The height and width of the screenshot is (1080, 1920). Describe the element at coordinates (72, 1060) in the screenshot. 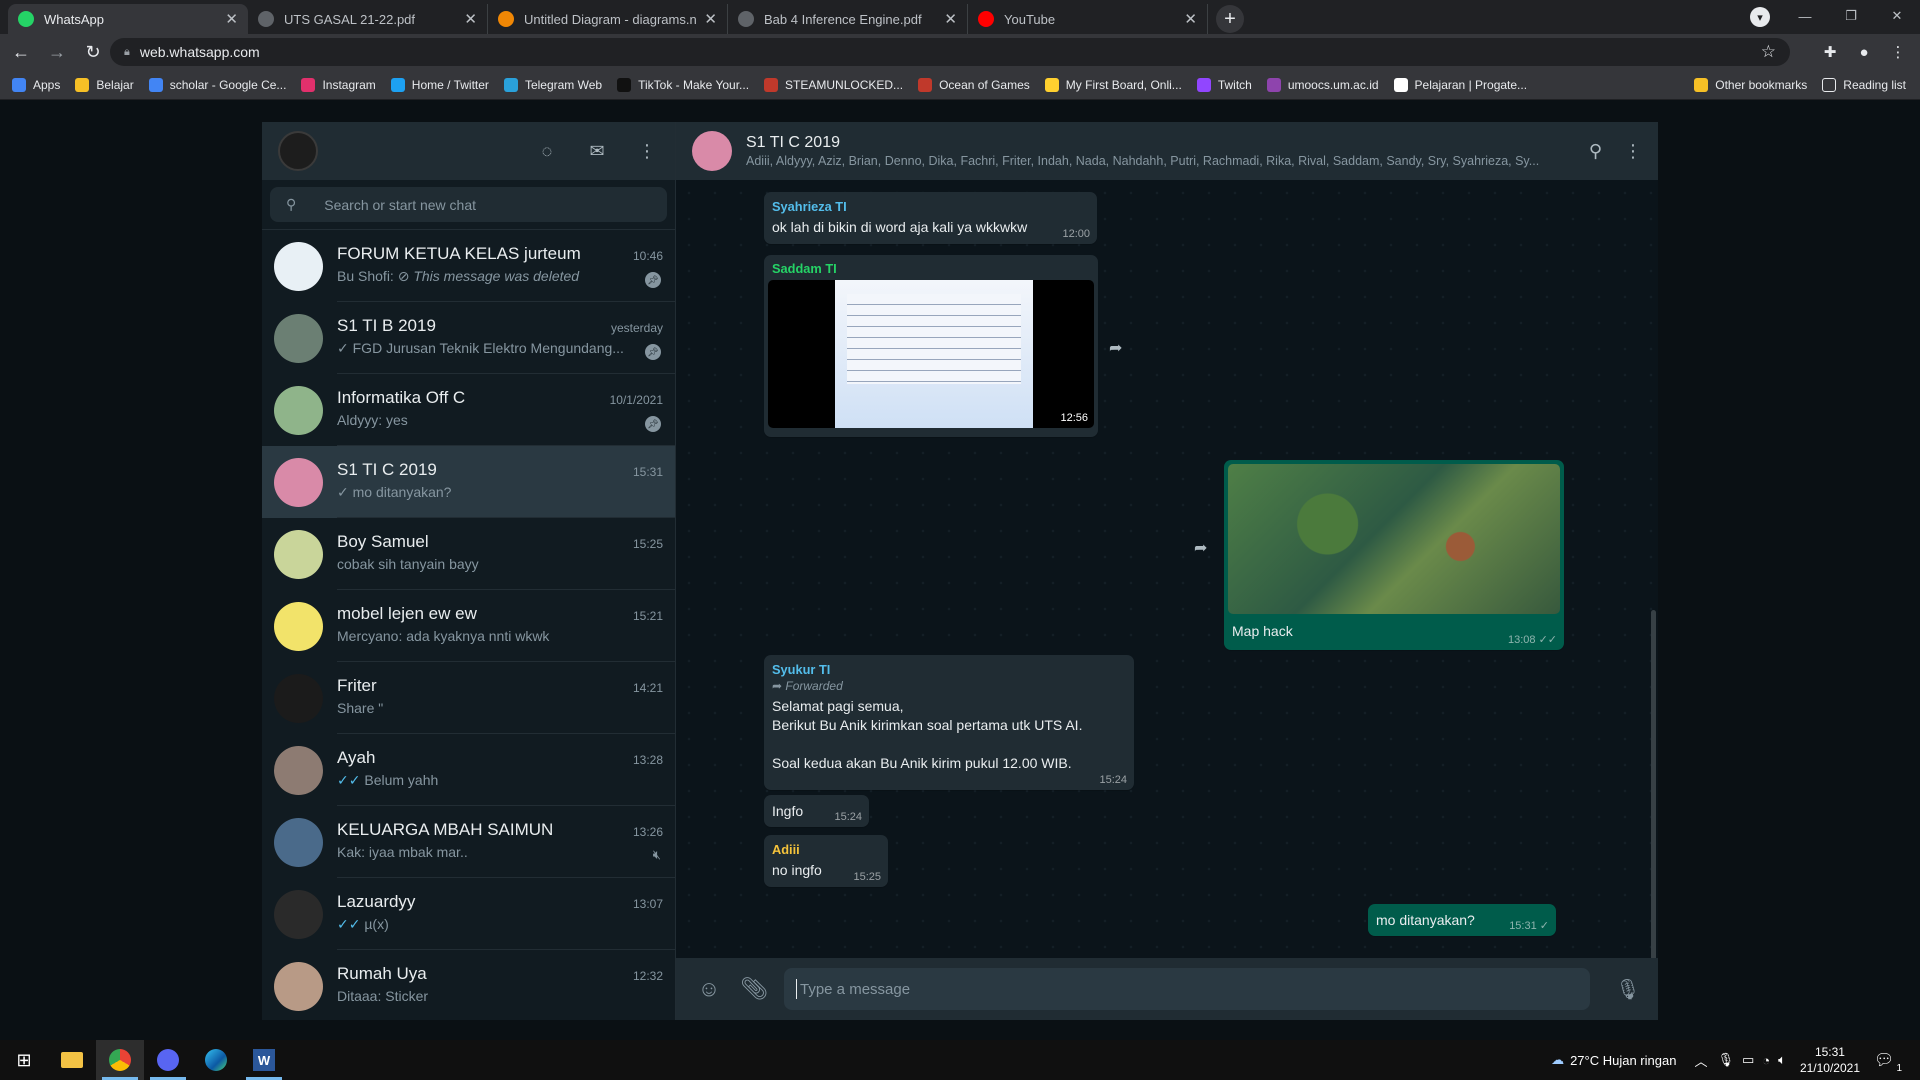

I see `file-explorer-icon` at that location.